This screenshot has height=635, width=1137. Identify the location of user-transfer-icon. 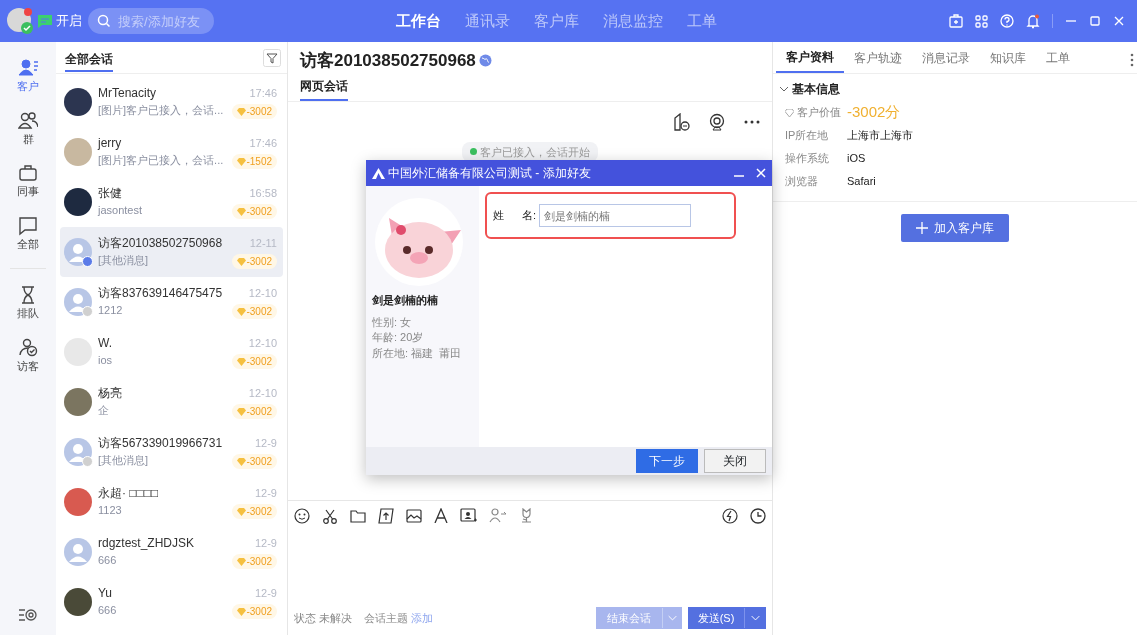
(498, 515).